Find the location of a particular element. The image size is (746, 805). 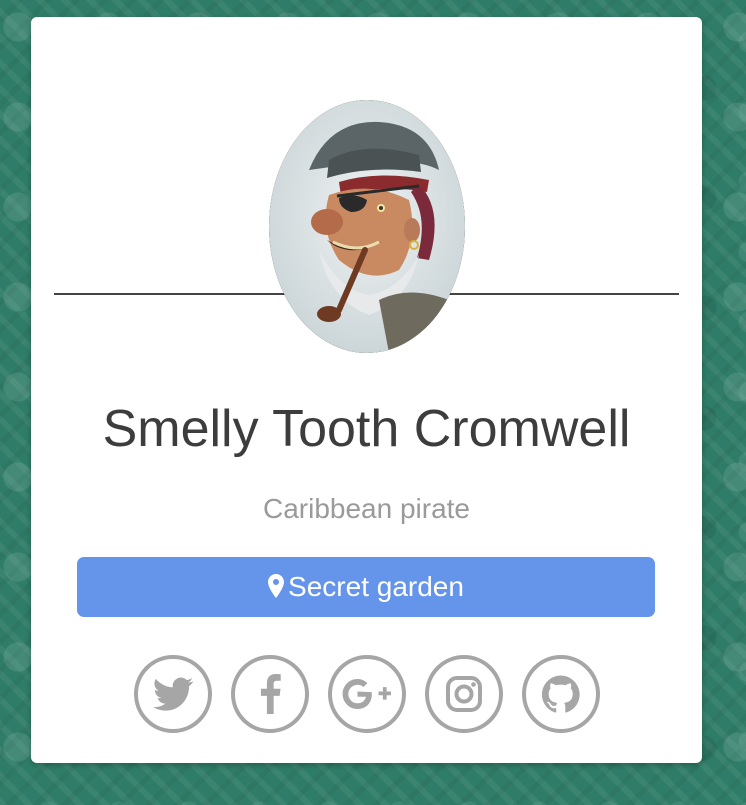

instagram-button is located at coordinates (463, 694).